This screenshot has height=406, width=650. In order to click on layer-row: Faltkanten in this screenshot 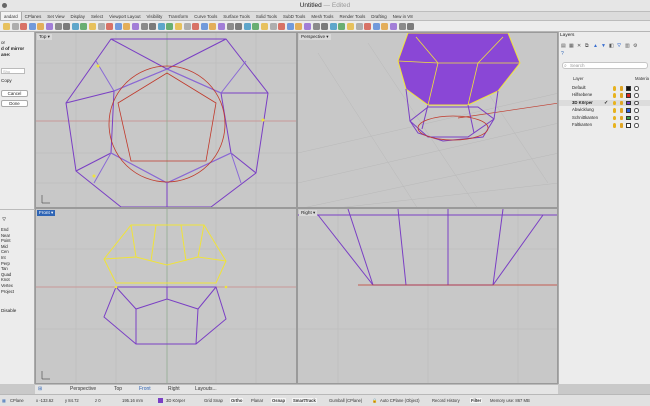, I will do `click(604, 125)`.